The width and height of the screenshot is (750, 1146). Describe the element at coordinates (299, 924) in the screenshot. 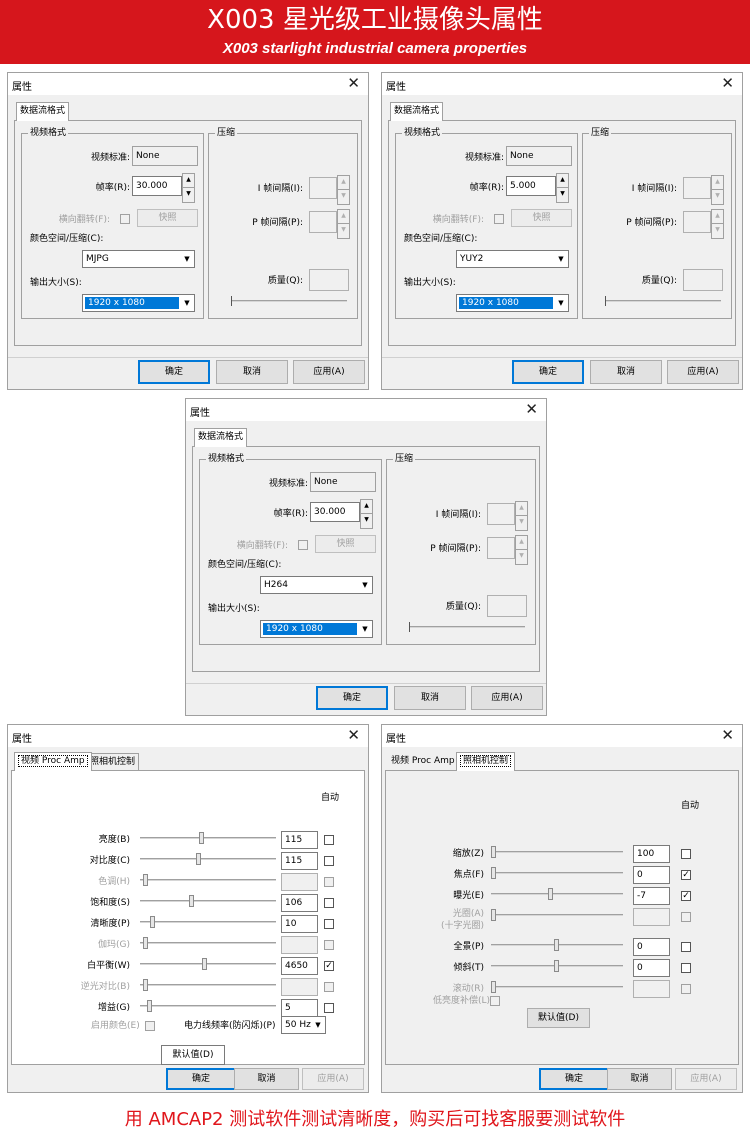

I see `row-value: 10` at that location.